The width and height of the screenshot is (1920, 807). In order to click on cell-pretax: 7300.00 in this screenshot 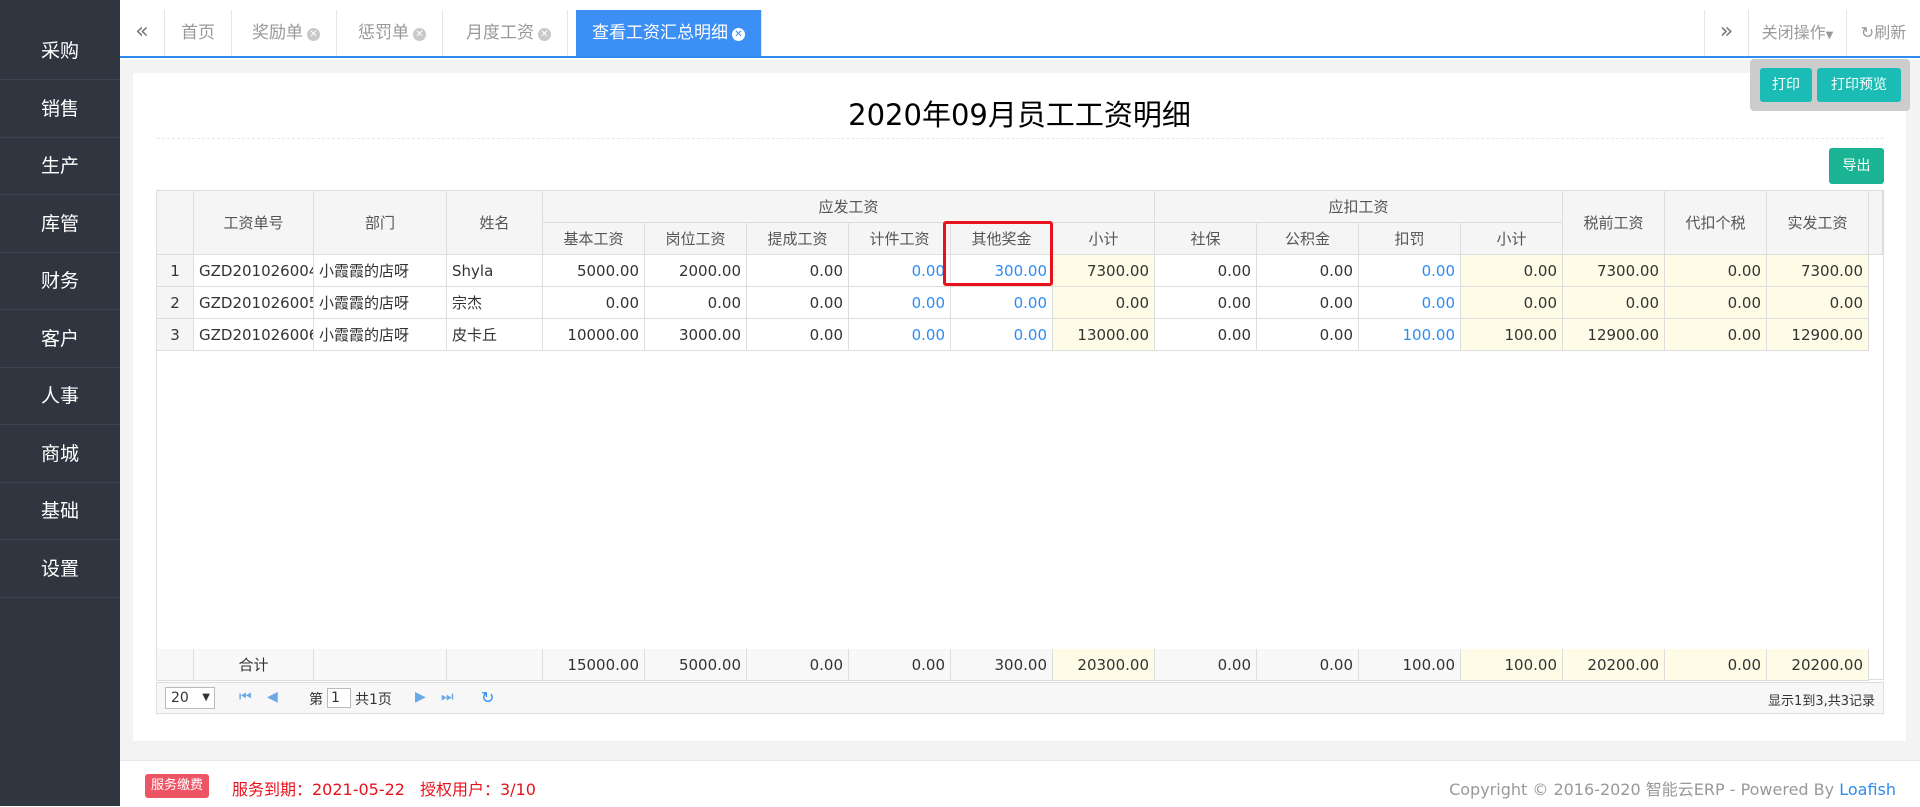, I will do `click(1614, 271)`.